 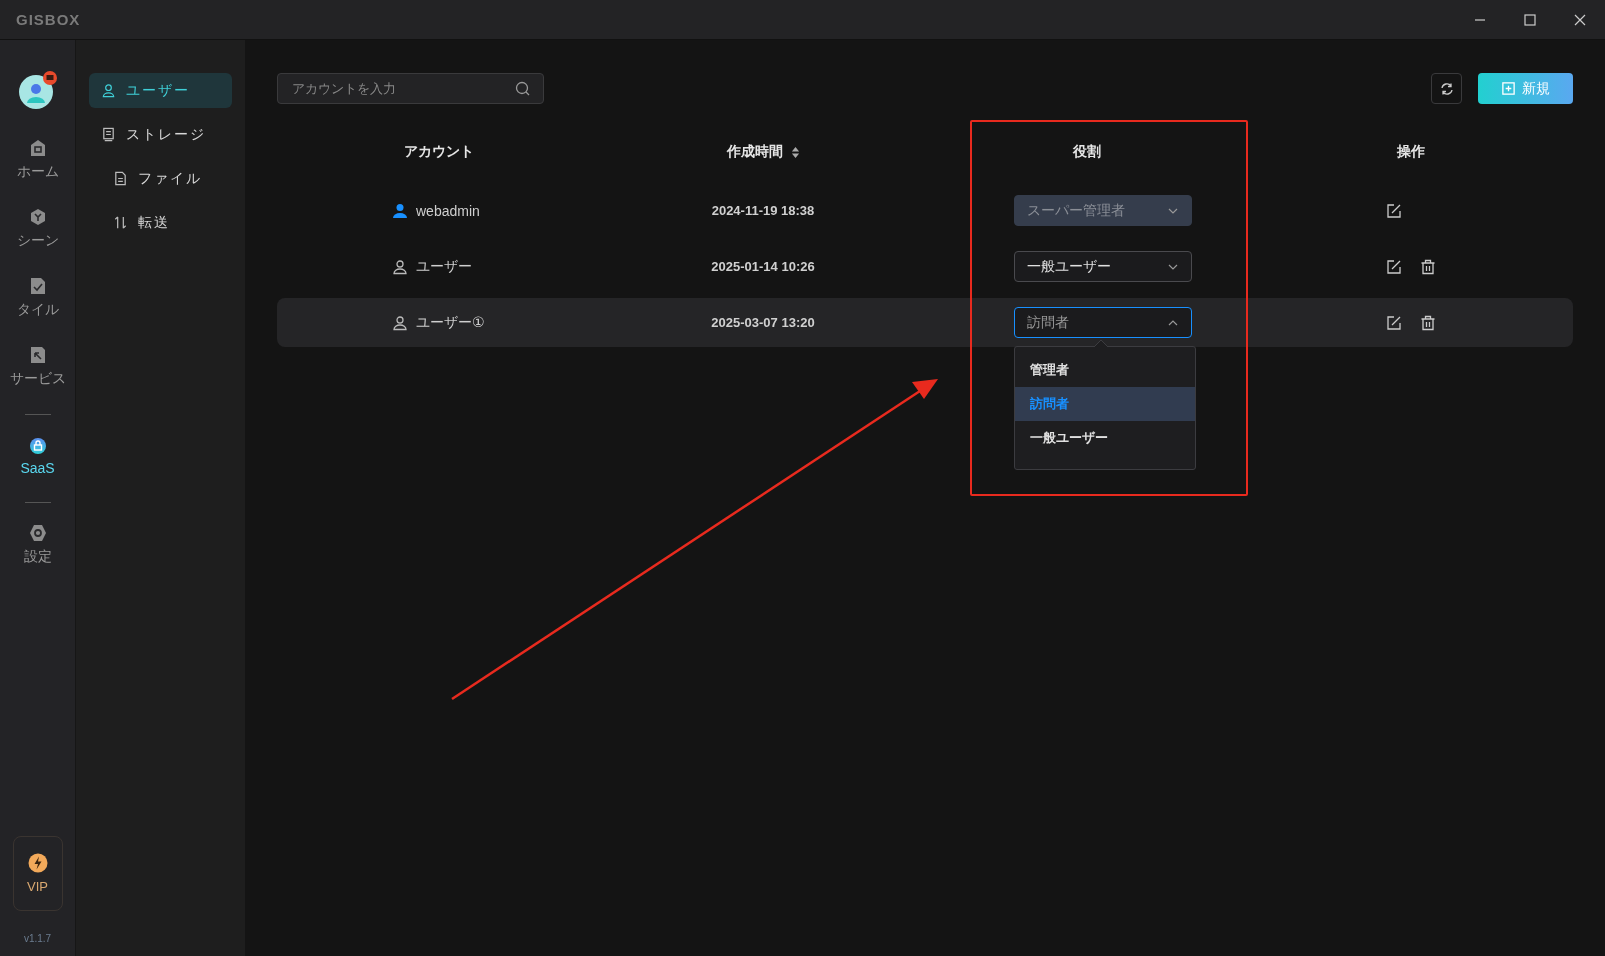 I want to click on nav-item: ホーム, so click(x=37, y=159).